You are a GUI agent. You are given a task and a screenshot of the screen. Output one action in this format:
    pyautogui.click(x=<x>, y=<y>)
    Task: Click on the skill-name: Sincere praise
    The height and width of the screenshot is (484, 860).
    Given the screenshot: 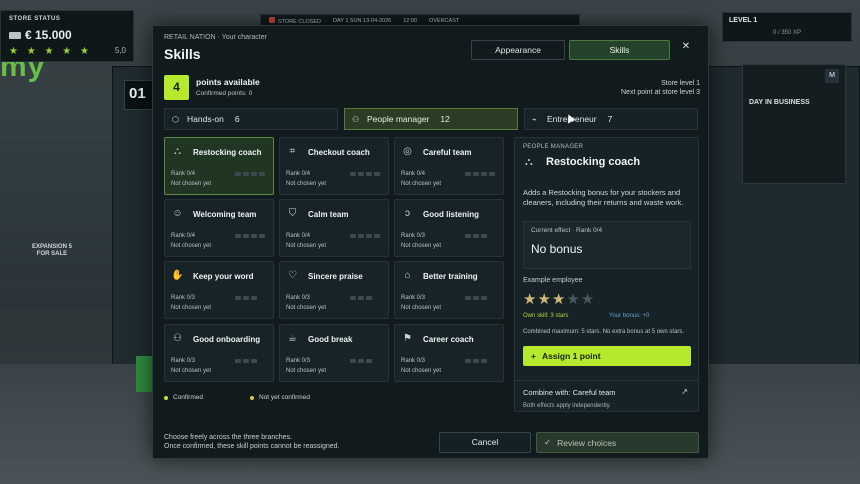 What is the action you would take?
    pyautogui.click(x=335, y=276)
    